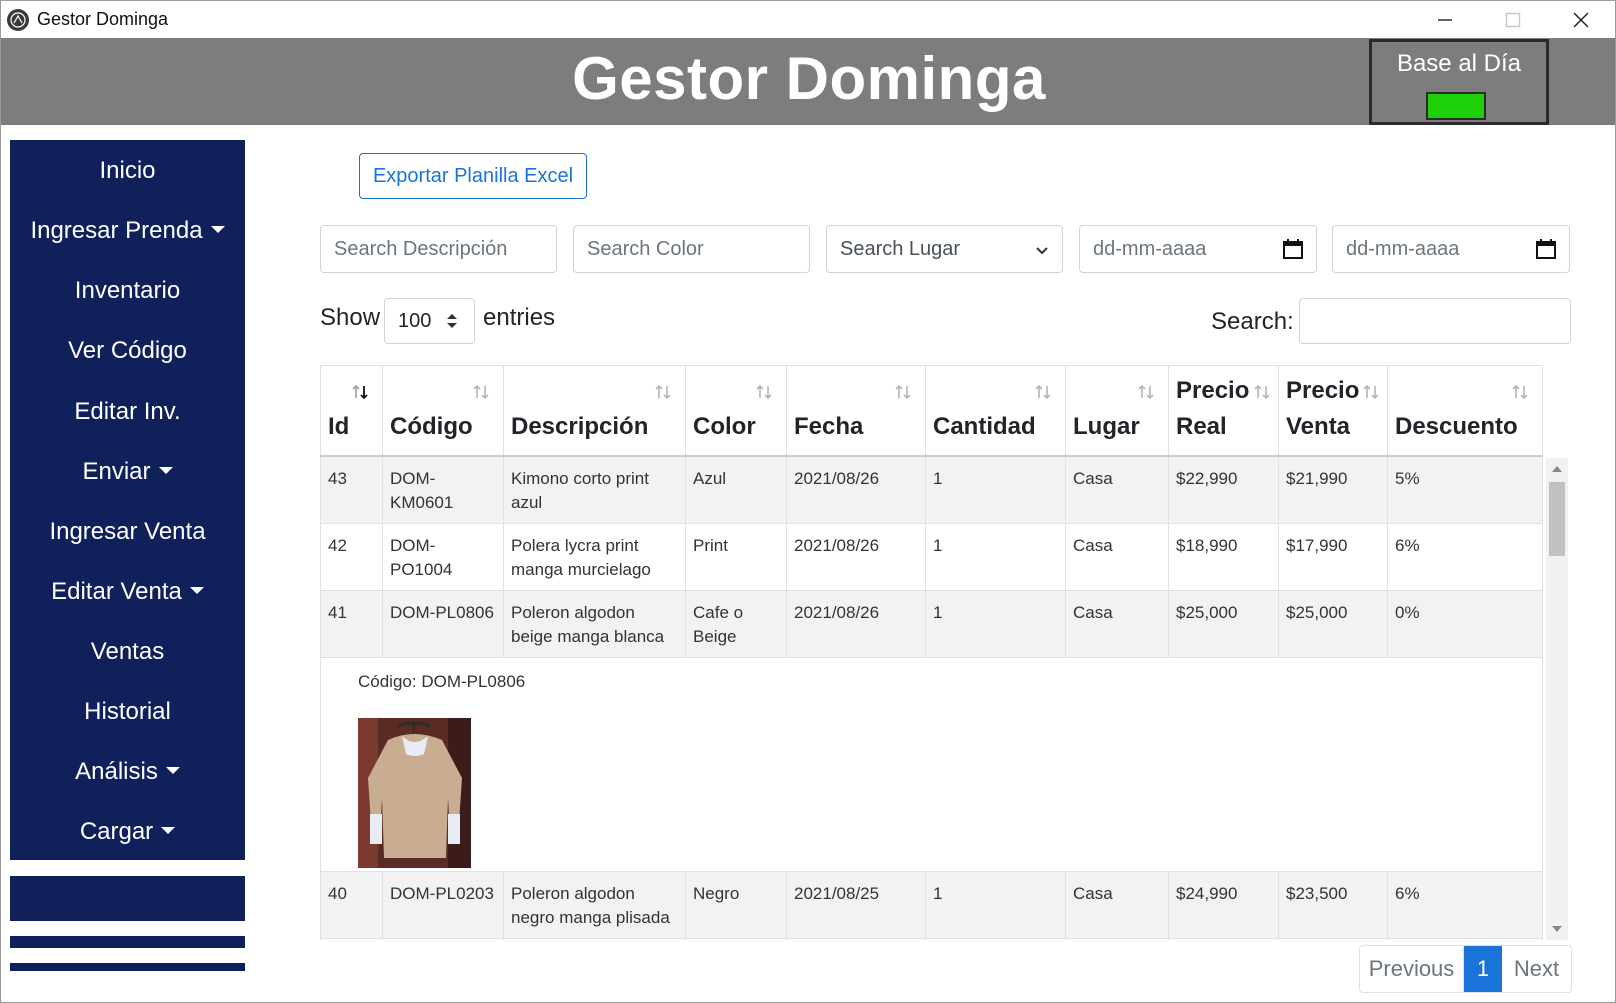  What do you see at coordinates (931, 938) in the screenshot?
I see `table-row` at bounding box center [931, 938].